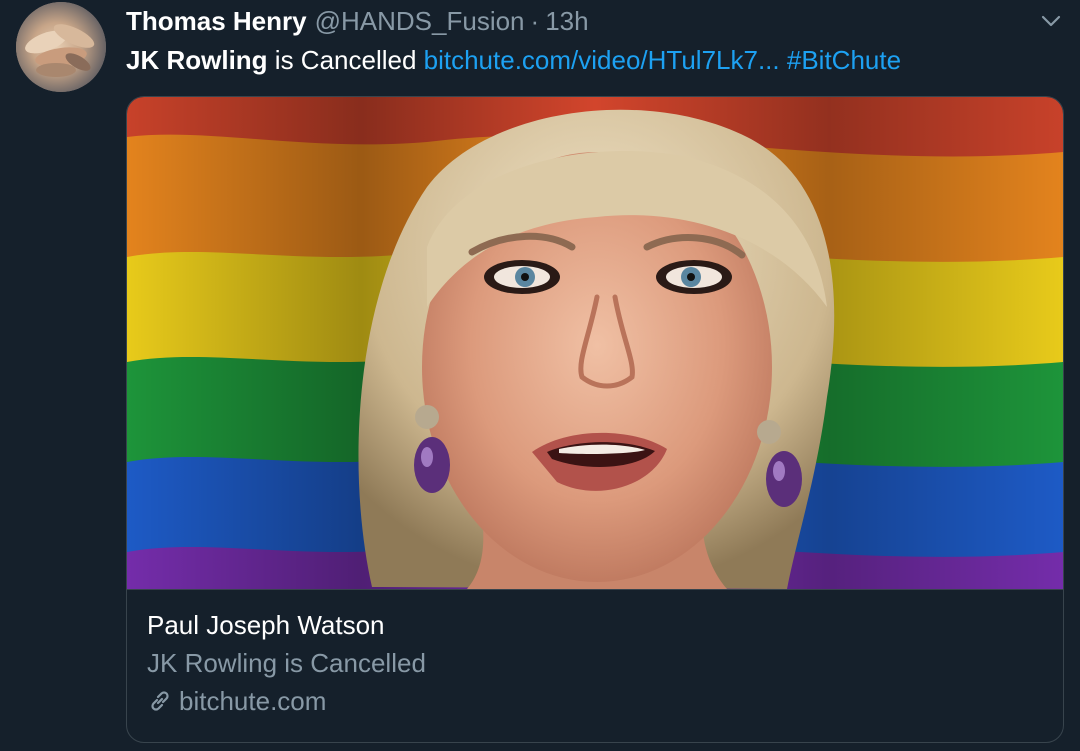  I want to click on tweet-text-plain: is Cancelled, so click(345, 60).